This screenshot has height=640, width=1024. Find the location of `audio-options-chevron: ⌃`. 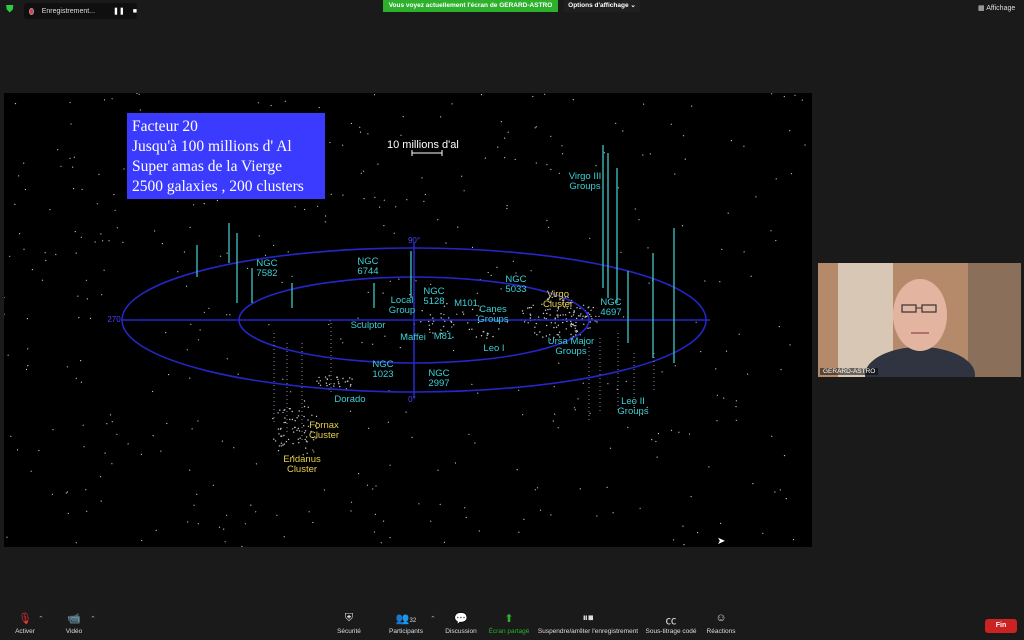

audio-options-chevron: ⌃ is located at coordinates (41, 619).